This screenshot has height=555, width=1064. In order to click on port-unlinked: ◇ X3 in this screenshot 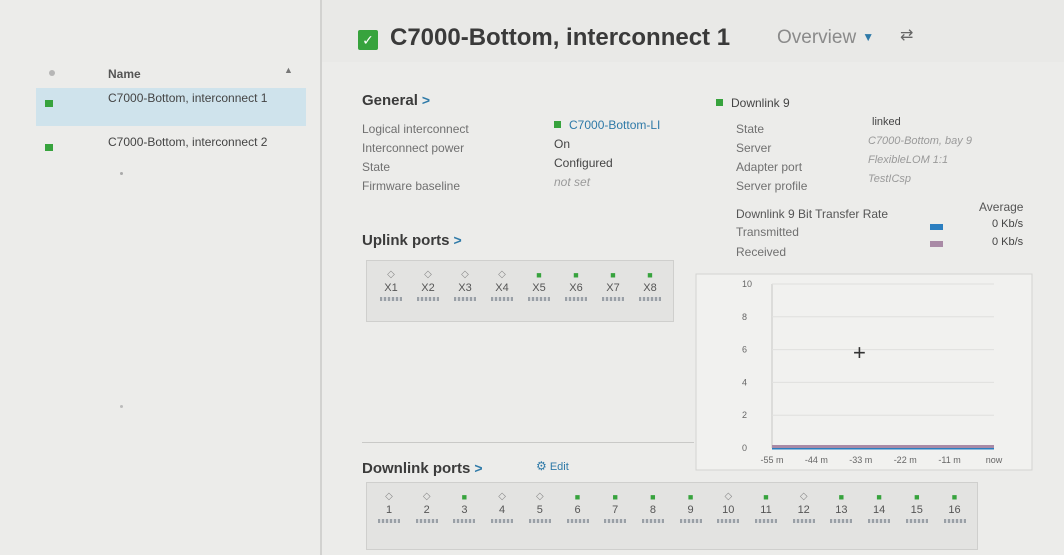, I will do `click(465, 285)`.